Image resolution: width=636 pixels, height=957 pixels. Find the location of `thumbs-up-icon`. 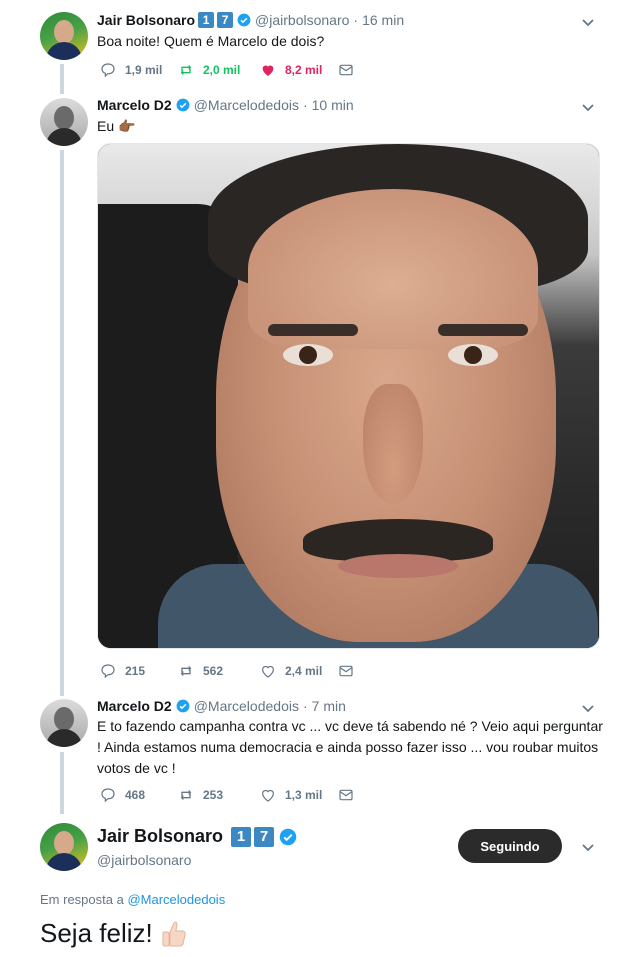

thumbs-up-icon is located at coordinates (174, 933).